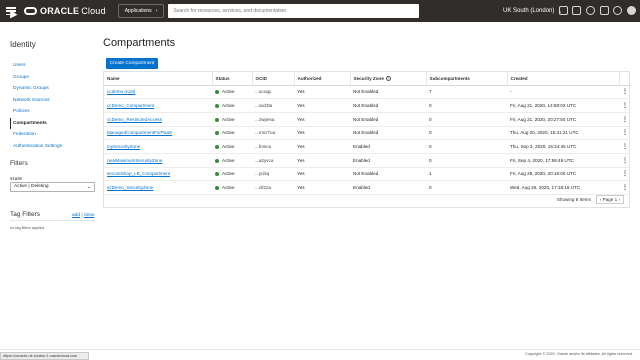 The width and height of the screenshot is (640, 360). What do you see at coordinates (158, 119) in the screenshot?
I see `compartment-name-link: ccDemo_RestrictedAccess` at bounding box center [158, 119].